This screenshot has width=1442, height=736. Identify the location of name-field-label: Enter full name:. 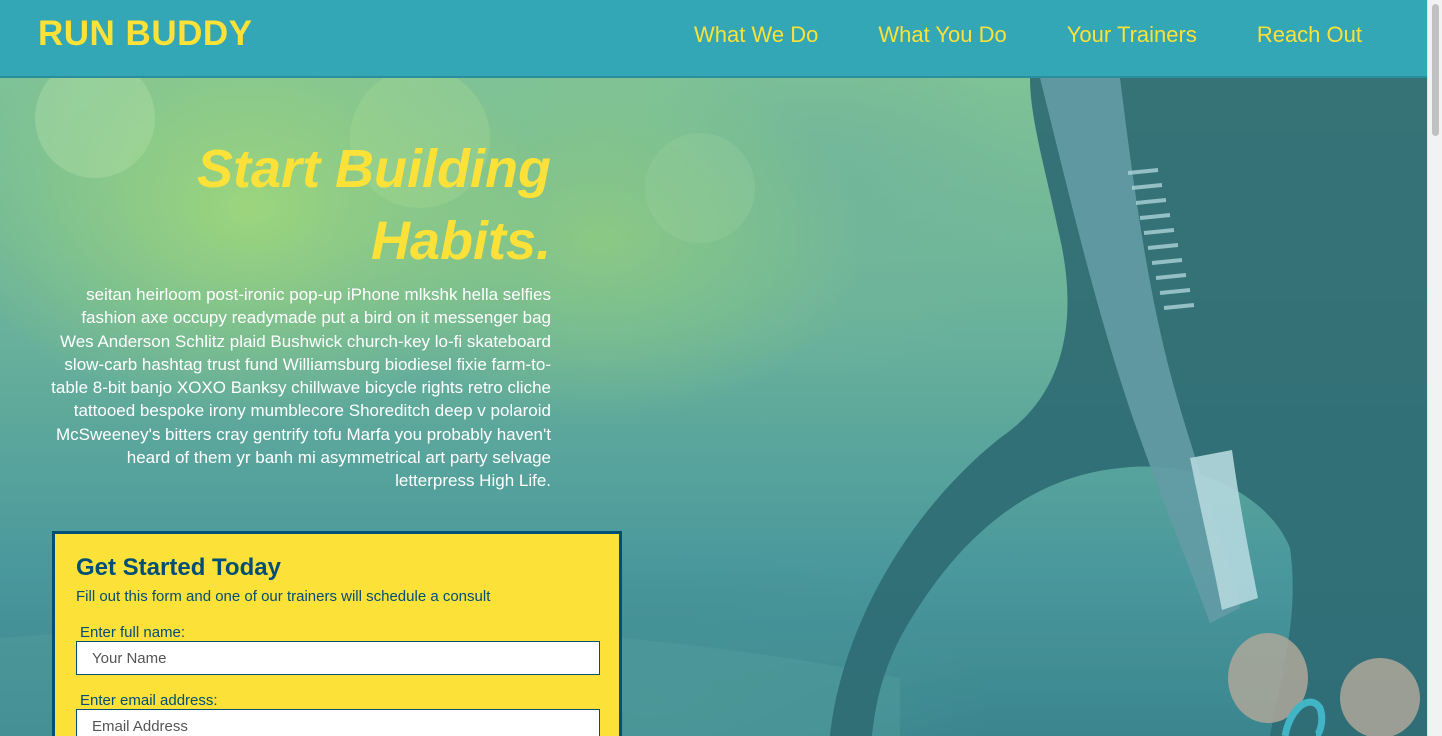
(133, 632).